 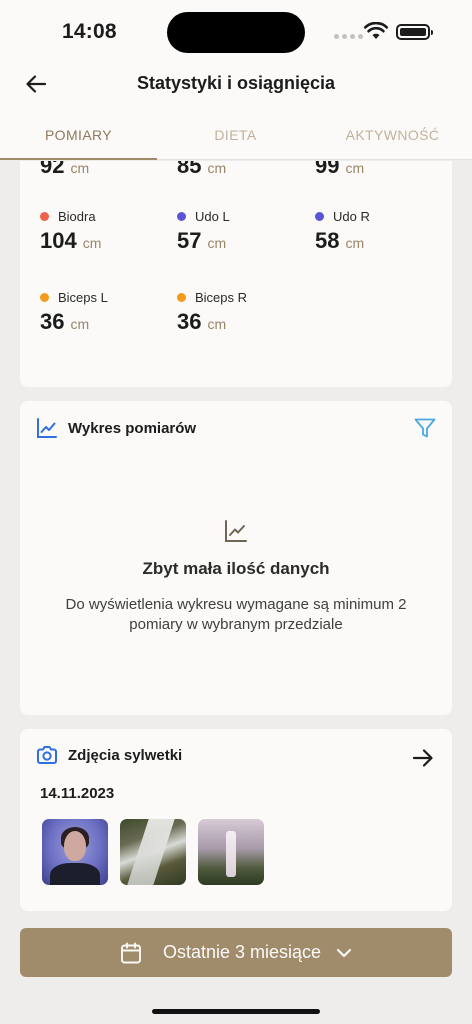 What do you see at coordinates (181, 297) in the screenshot?
I see `dot-biceps-r` at bounding box center [181, 297].